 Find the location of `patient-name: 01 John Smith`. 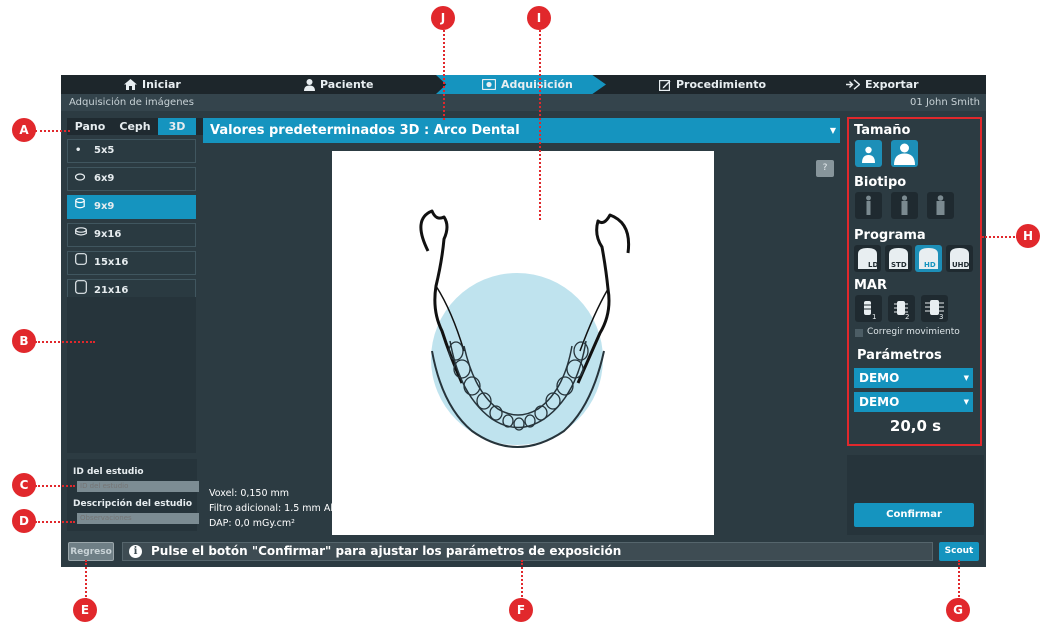

patient-name: 01 John Smith is located at coordinates (945, 102).